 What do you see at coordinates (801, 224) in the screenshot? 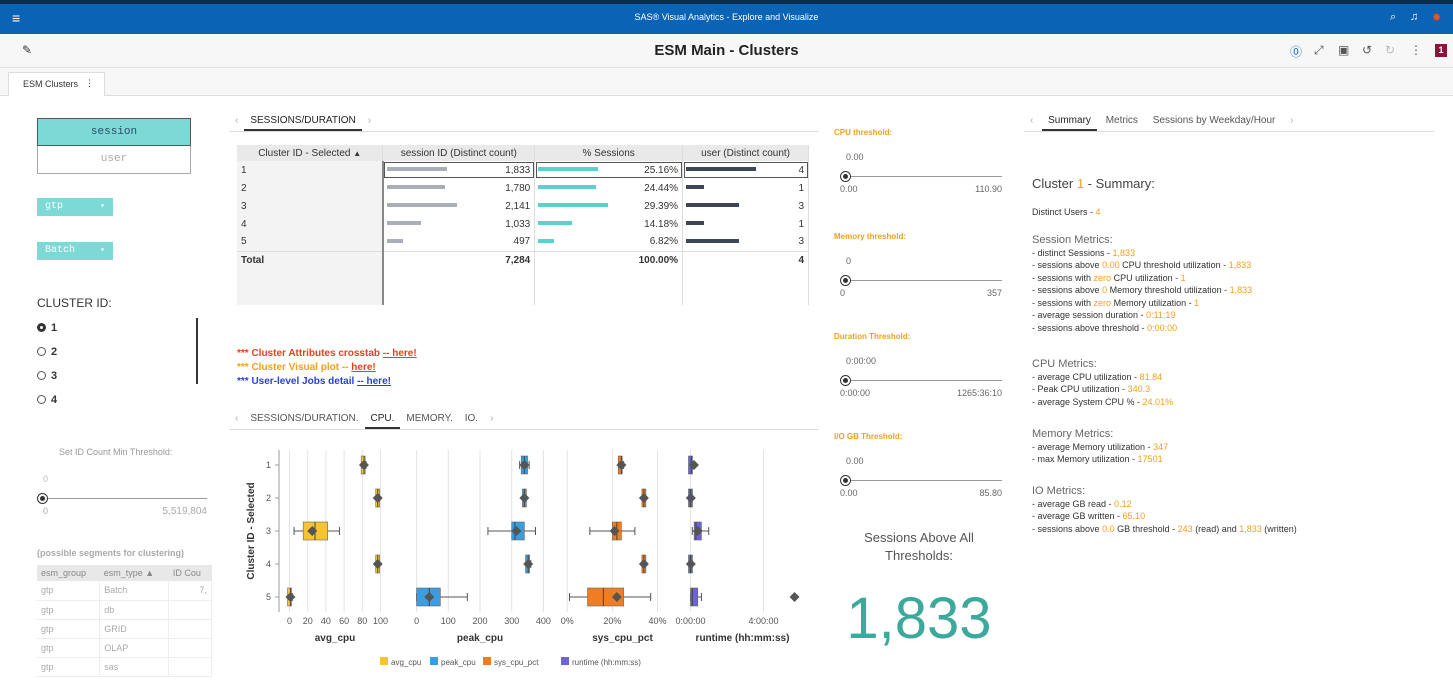
I see `value: 1` at bounding box center [801, 224].